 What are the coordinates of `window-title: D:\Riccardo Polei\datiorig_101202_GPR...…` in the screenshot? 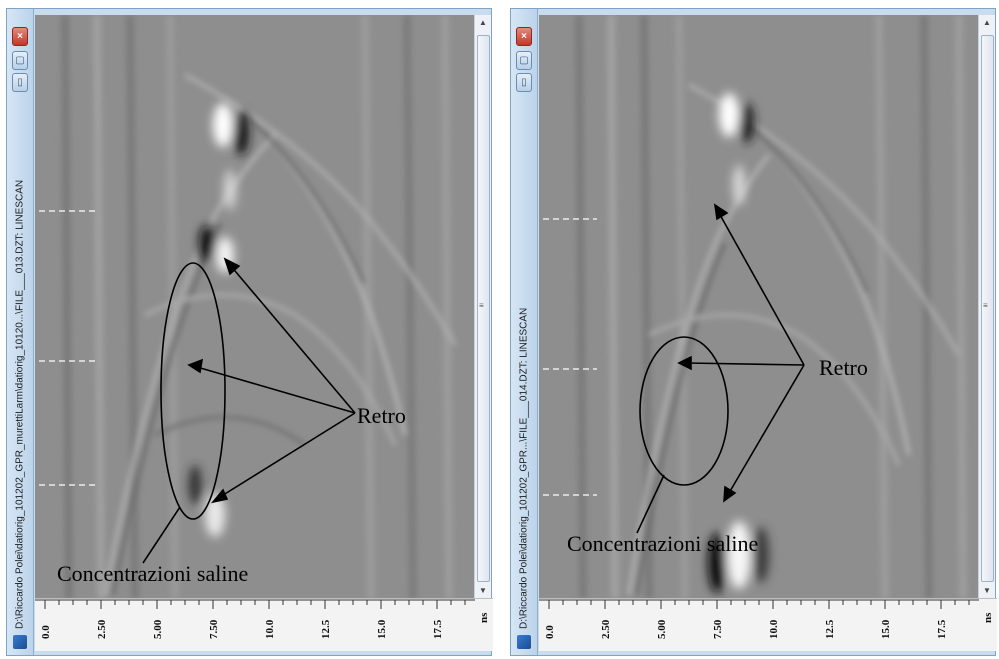 It's located at (524, 369).